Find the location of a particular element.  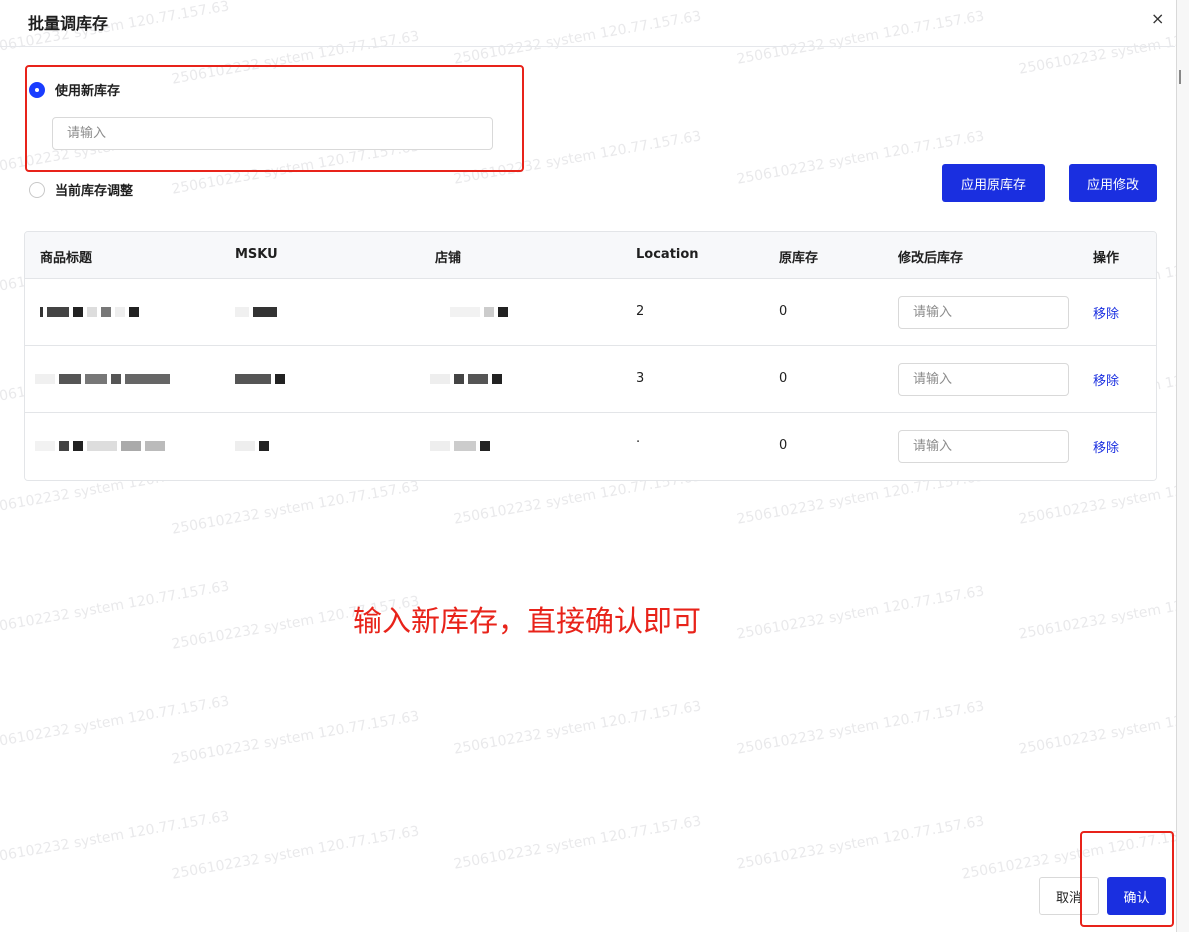

col-msku: MSKU is located at coordinates (256, 254).